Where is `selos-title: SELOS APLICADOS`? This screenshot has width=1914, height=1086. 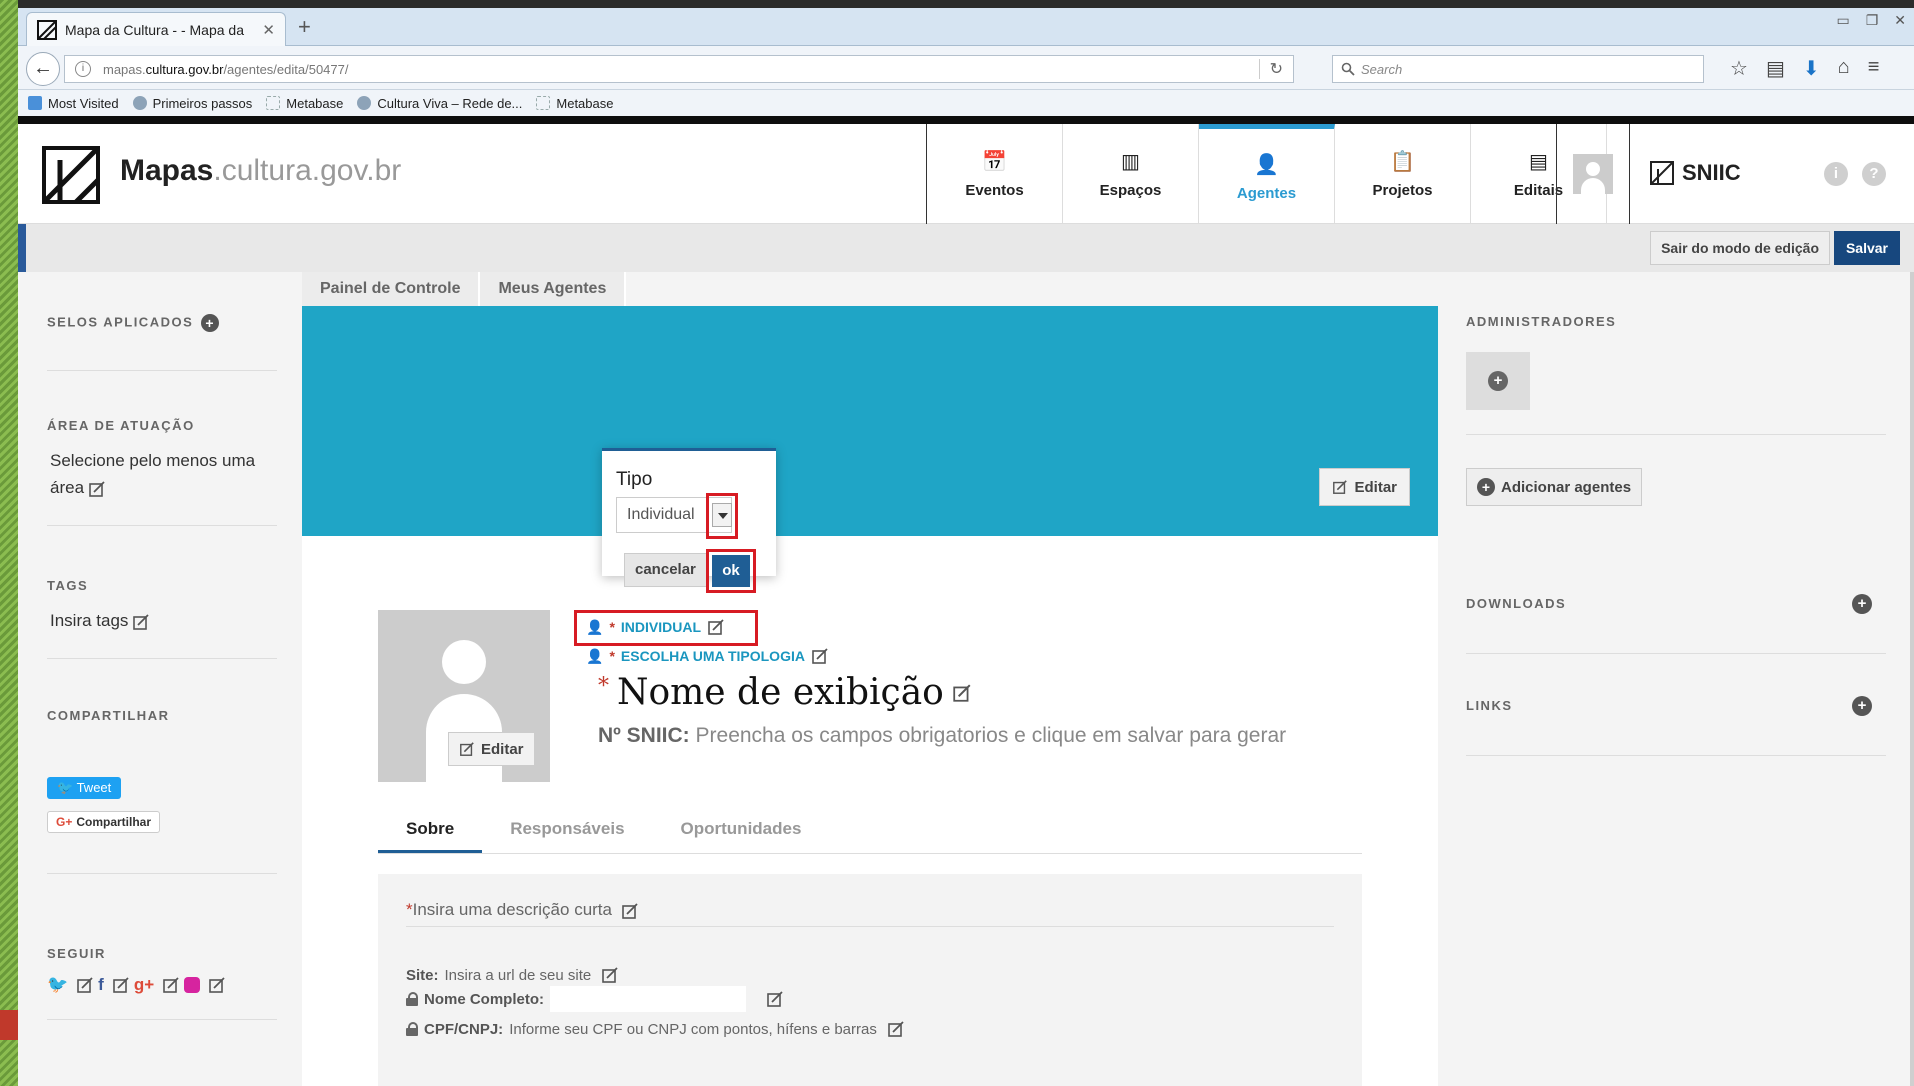
selos-title: SELOS APLICADOS is located at coordinates (120, 322).